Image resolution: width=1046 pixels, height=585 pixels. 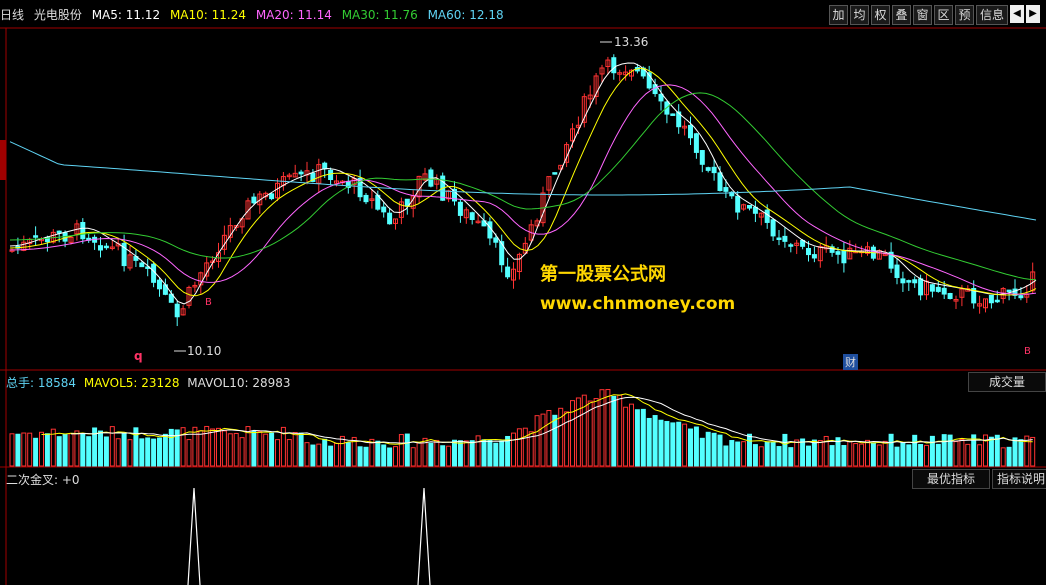 I want to click on toolbar-button-add: 加, so click(x=838, y=15).